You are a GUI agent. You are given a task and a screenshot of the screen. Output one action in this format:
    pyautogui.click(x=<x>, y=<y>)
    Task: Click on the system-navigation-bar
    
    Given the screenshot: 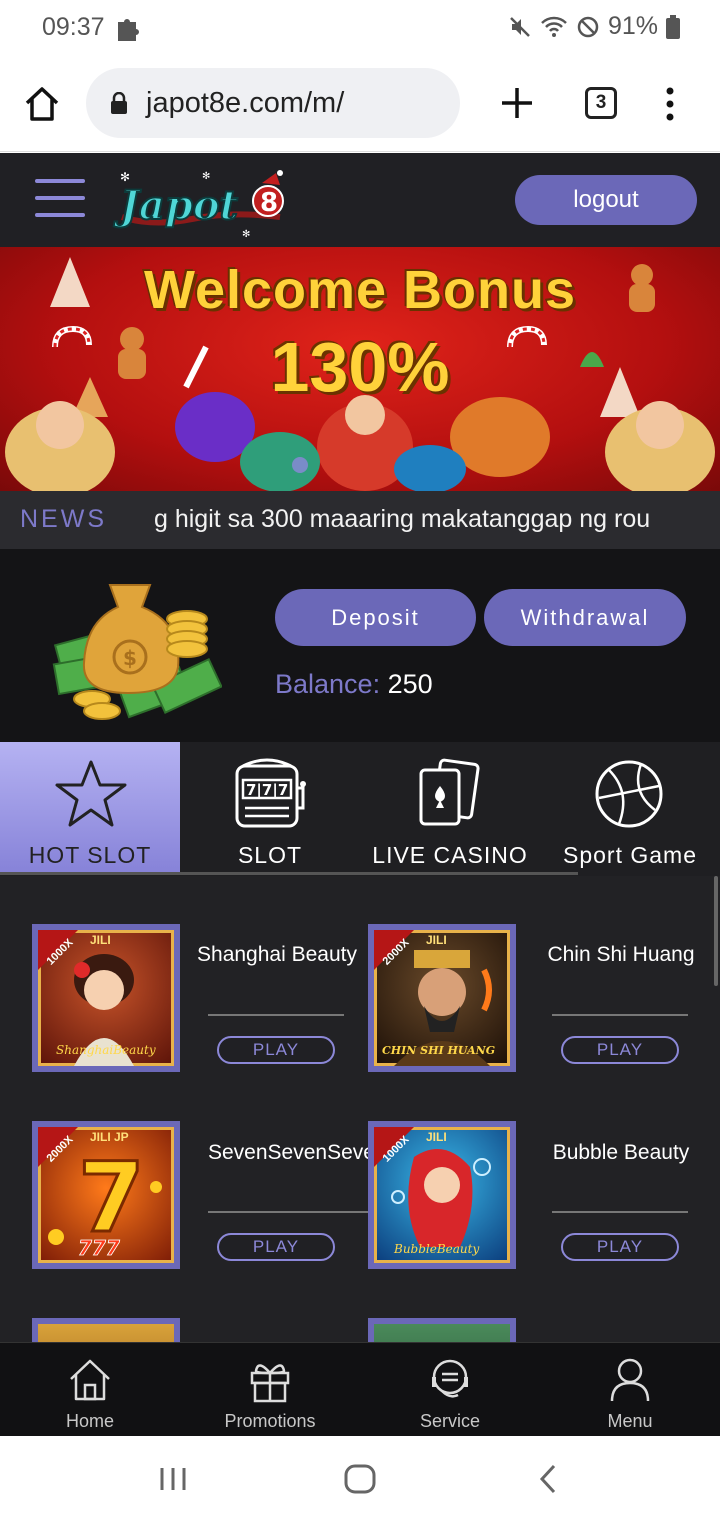 What is the action you would take?
    pyautogui.click(x=360, y=1478)
    